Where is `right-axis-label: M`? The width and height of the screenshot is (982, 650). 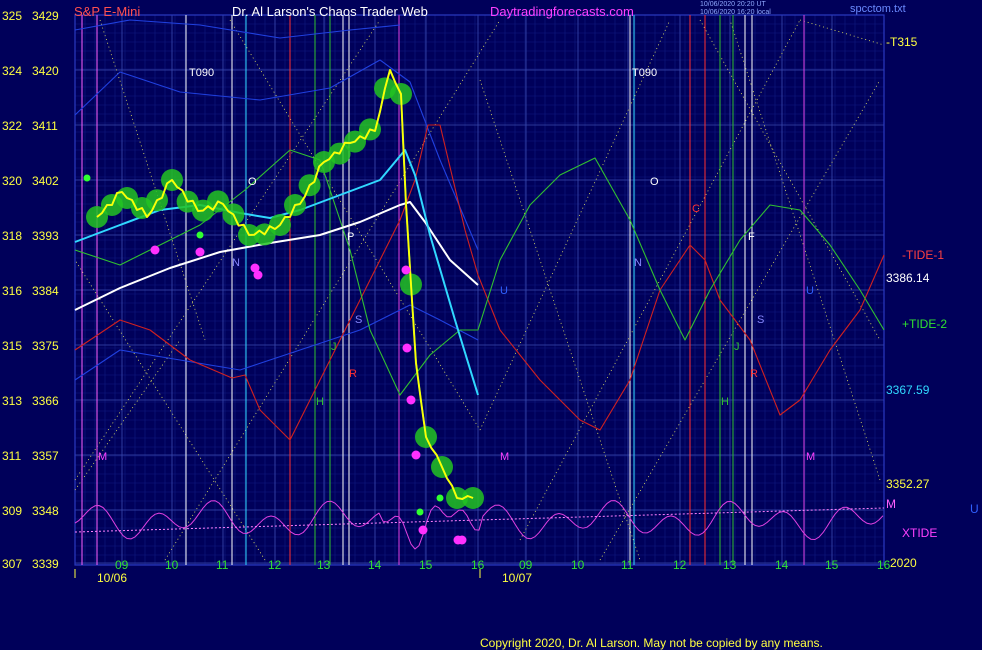 right-axis-label: M is located at coordinates (891, 504).